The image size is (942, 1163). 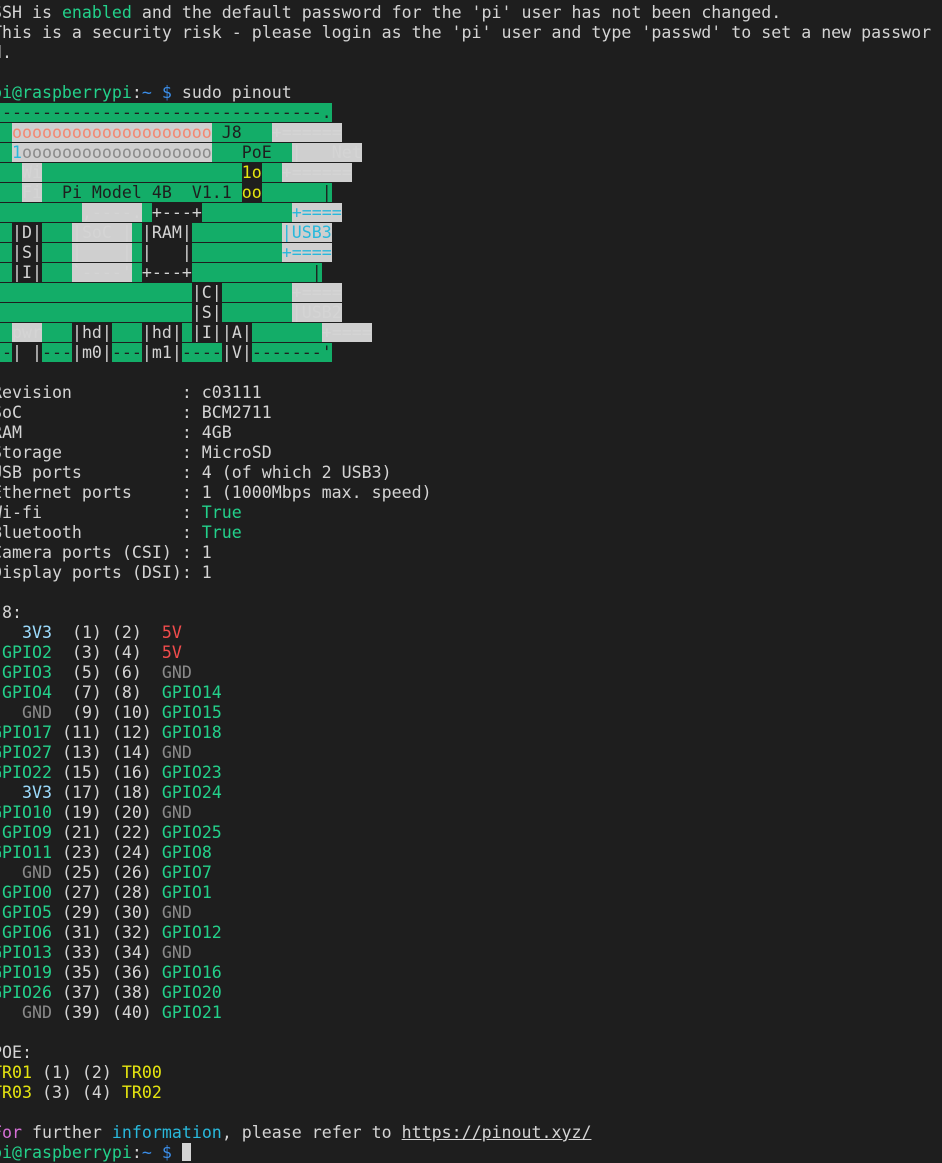 I want to click on terminal-line: | 1ooooooooooooooooooo PoE | Net, so click(x=465, y=153).